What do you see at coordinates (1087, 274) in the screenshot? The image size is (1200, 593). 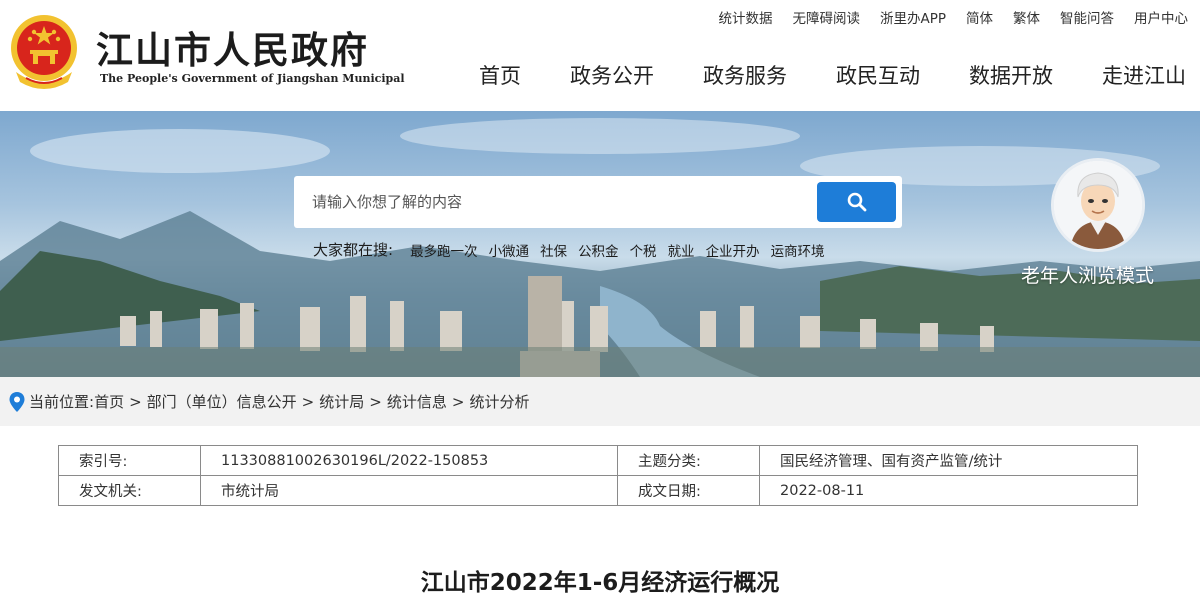 I see `elder-mode-label: 老年人浏览模式` at bounding box center [1087, 274].